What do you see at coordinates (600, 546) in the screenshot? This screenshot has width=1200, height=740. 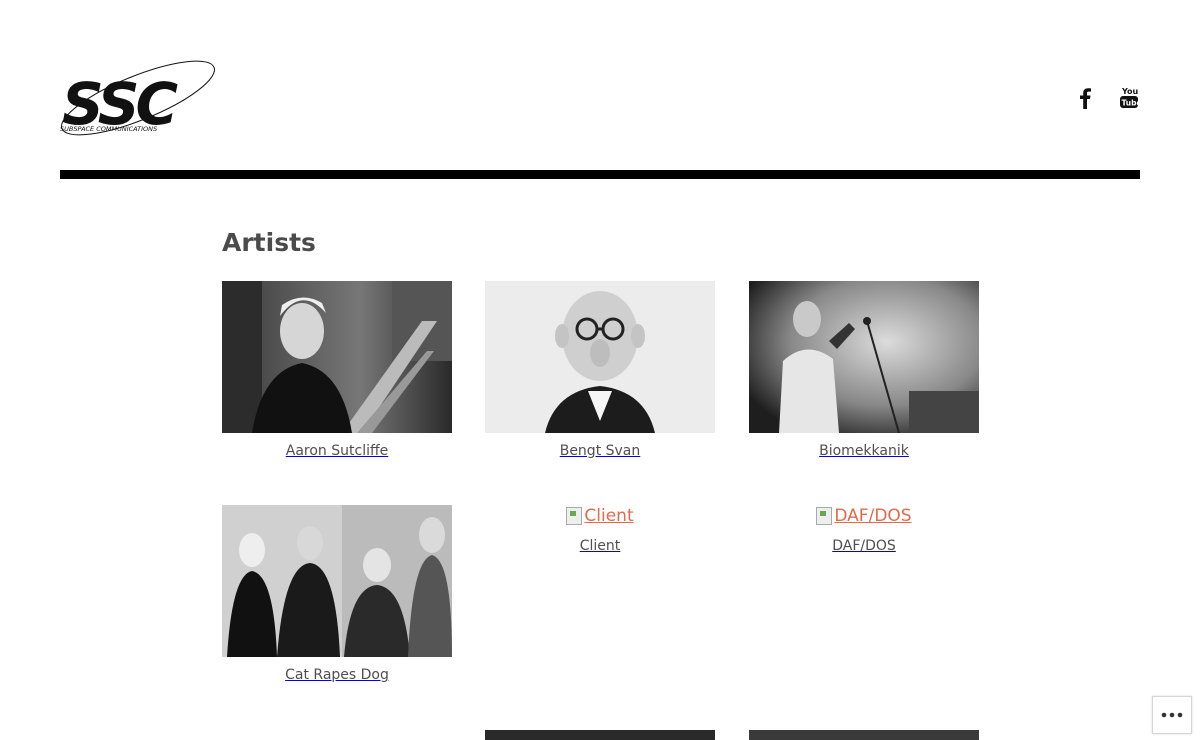 I see `artist-name: Client` at bounding box center [600, 546].